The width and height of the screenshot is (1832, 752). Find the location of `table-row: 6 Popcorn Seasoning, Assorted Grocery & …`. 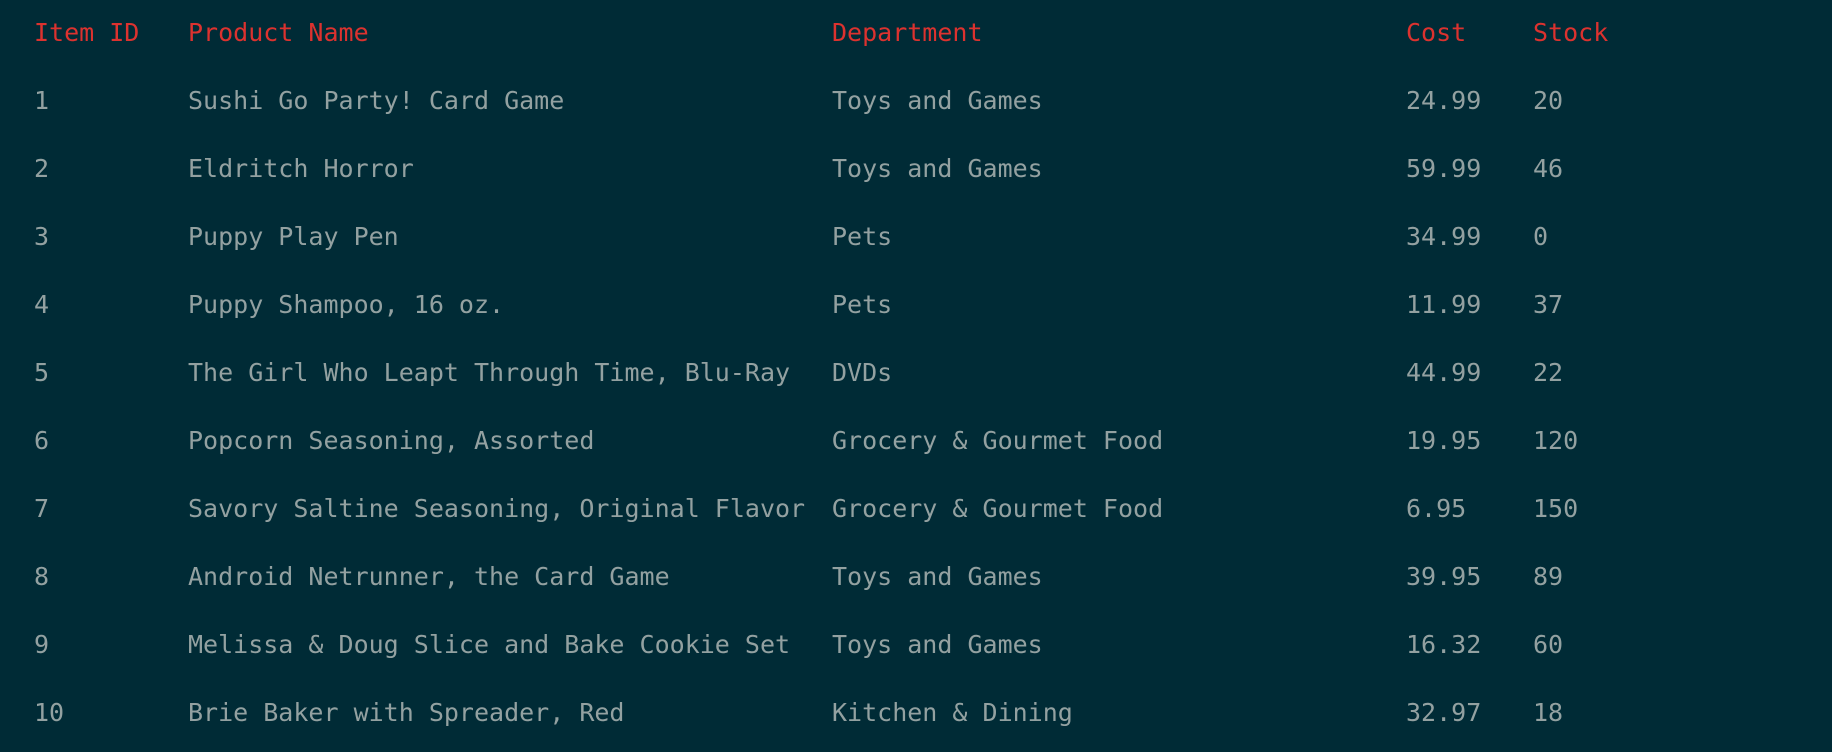

table-row: 6 Popcorn Seasoning, Assorted Grocery & … is located at coordinates (916, 441).